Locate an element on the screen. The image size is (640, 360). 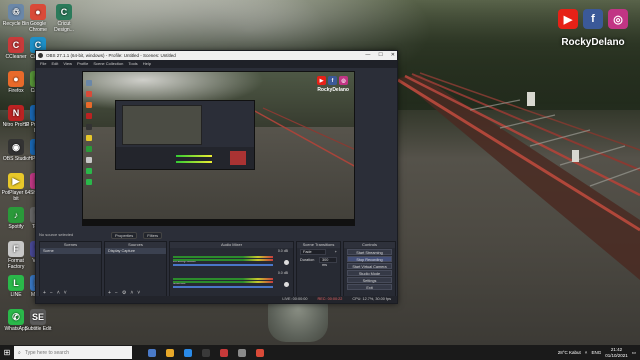
nested-preview is located at coordinates (162, 125).